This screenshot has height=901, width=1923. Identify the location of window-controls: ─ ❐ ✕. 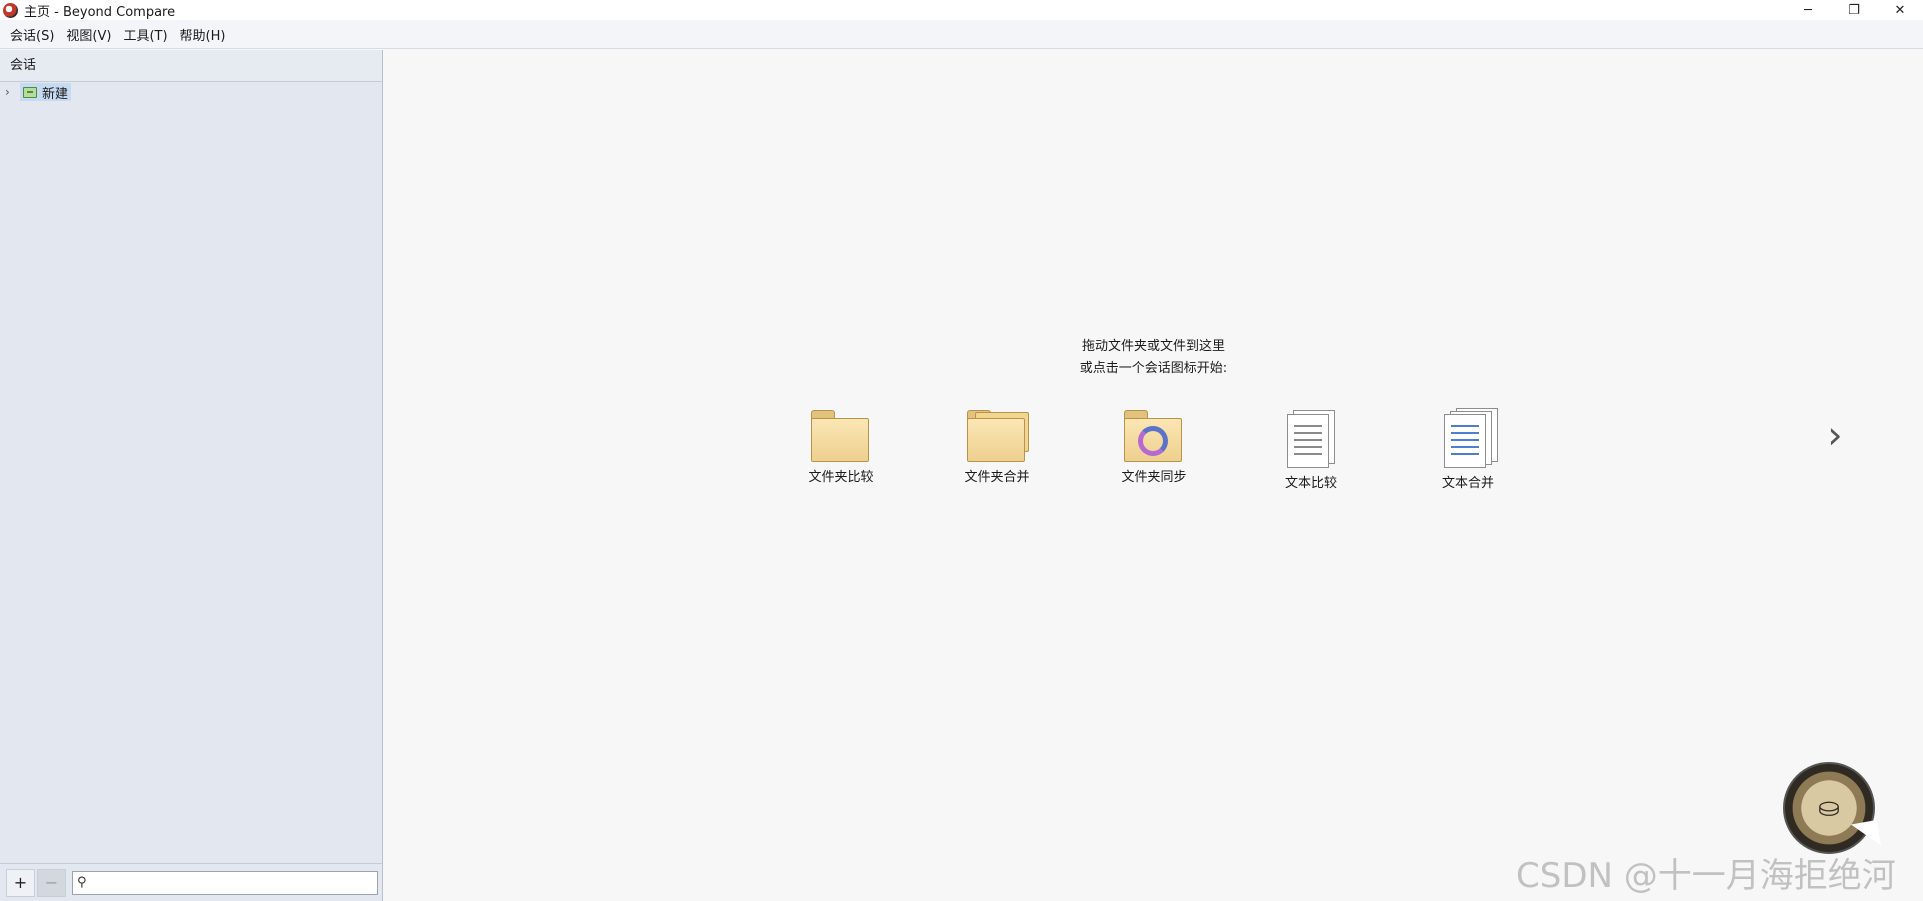
(1854, 10).